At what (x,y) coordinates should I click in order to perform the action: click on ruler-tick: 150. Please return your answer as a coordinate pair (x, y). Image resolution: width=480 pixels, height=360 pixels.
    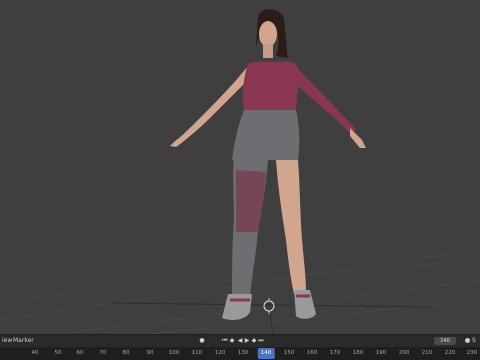
    Looking at the image, I should click on (289, 353).